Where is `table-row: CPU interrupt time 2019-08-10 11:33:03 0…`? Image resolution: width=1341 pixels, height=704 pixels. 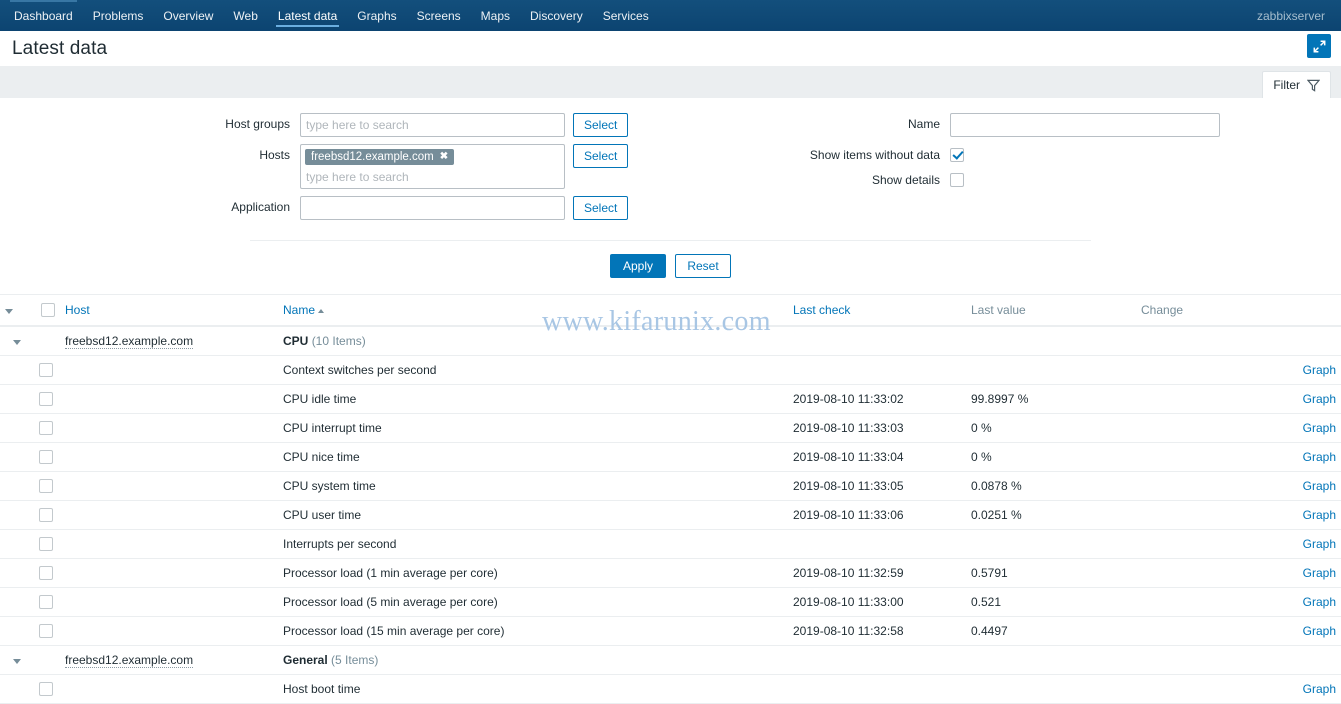 table-row: CPU interrupt time 2019-08-10 11:33:03 0… is located at coordinates (670, 428).